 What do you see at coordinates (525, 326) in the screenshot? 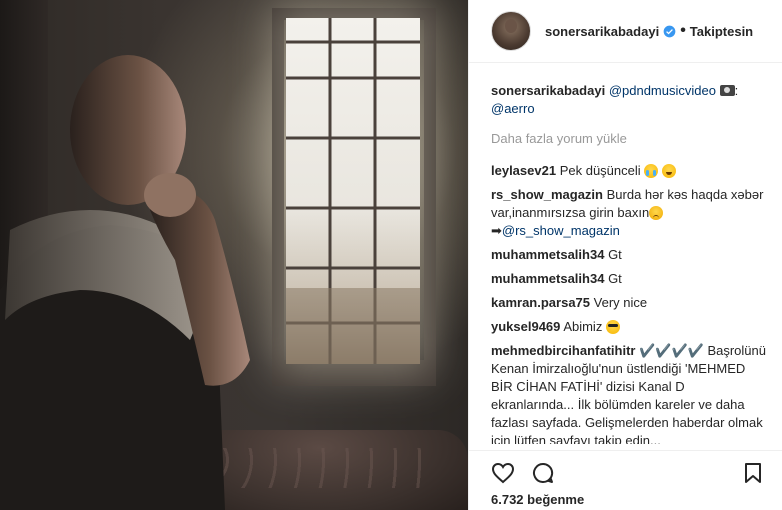
I see `comment-username: yuksel9469` at bounding box center [525, 326].